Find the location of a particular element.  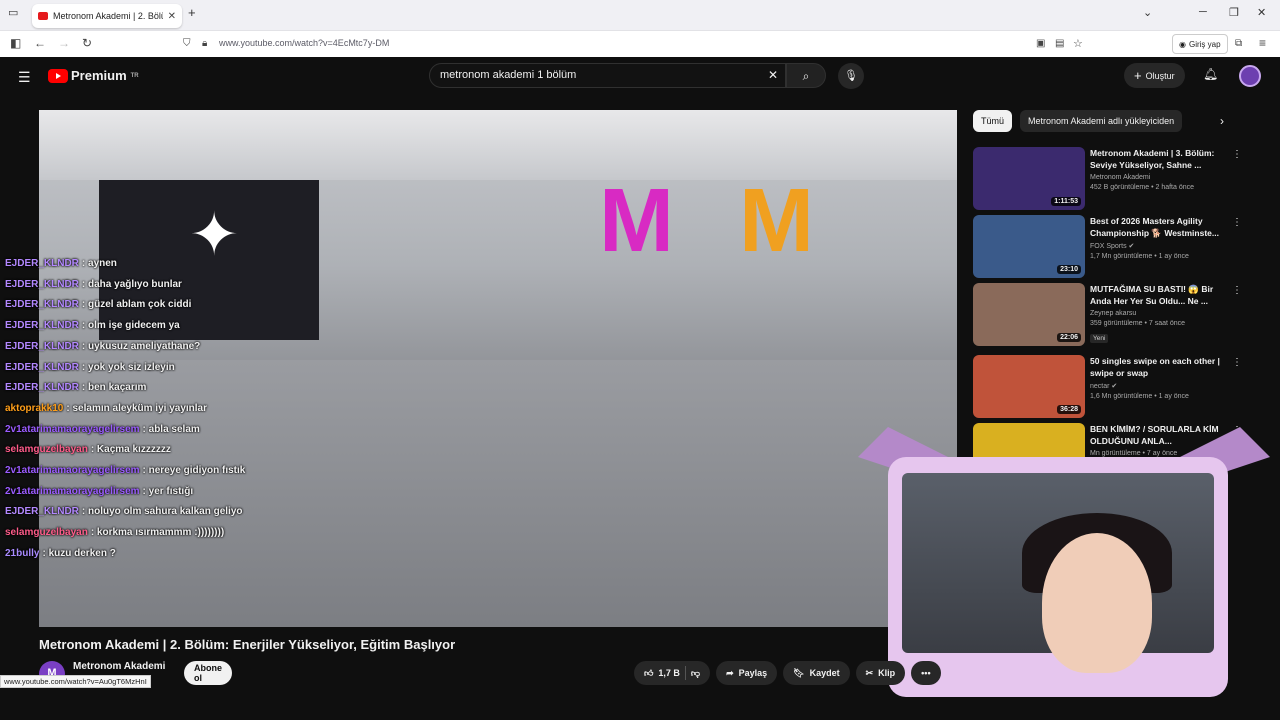

youtube-premium-logo: Premium TR is located at coordinates (93, 75).